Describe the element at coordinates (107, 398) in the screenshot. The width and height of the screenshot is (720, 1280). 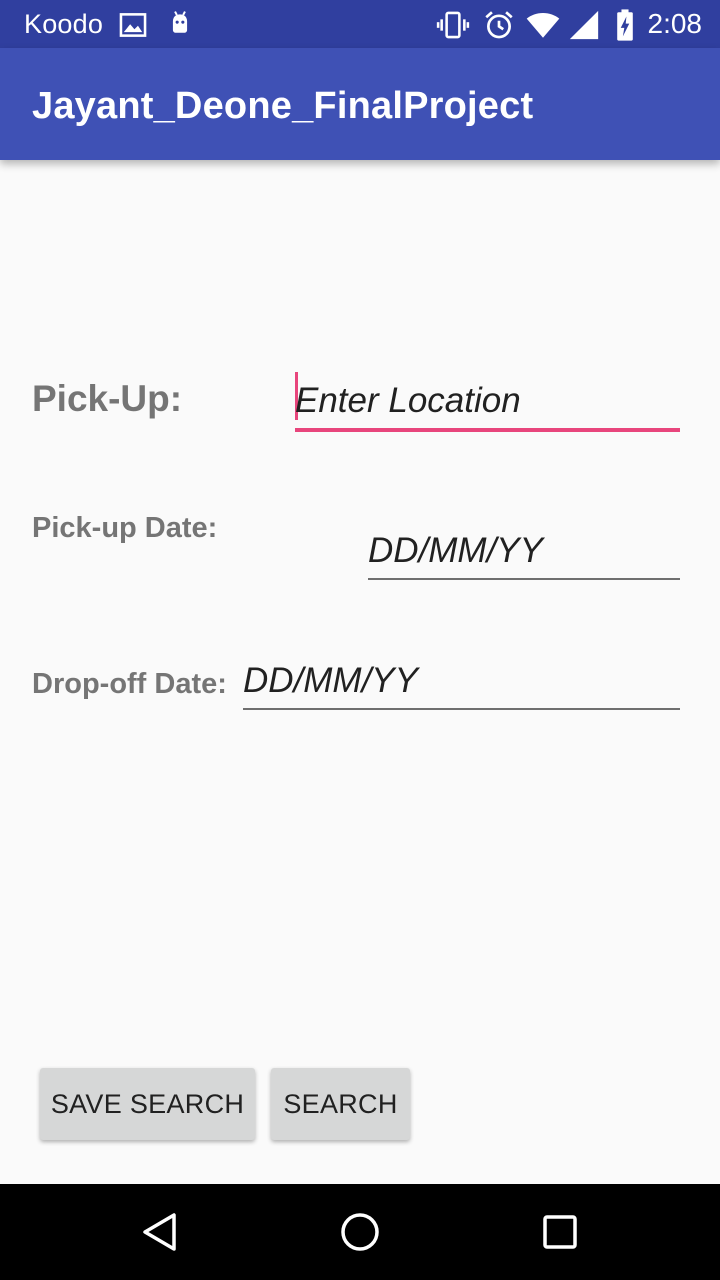
I see `pickup-label: Pick-Up:` at that location.